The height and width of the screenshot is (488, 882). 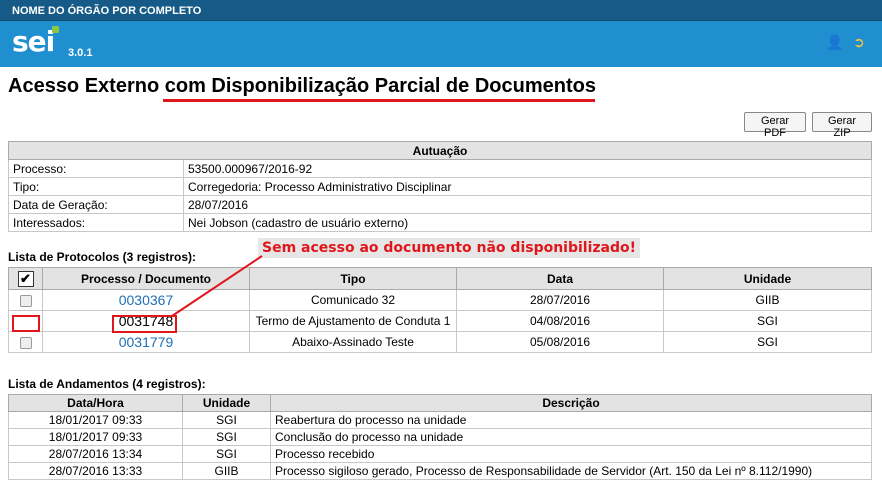 I want to click on annotation-arrow-line, so click(x=217, y=286).